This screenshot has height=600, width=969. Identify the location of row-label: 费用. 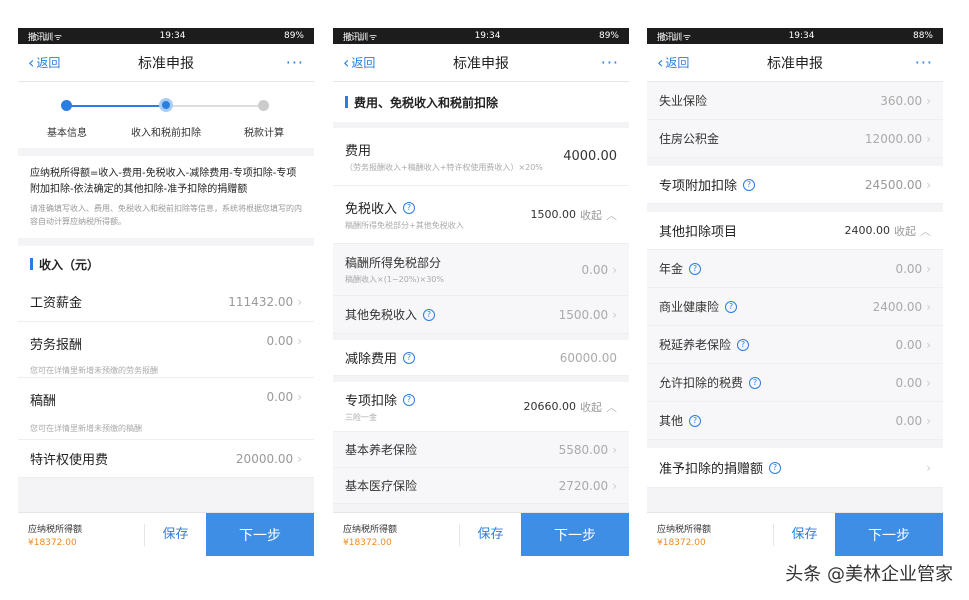
(358, 151).